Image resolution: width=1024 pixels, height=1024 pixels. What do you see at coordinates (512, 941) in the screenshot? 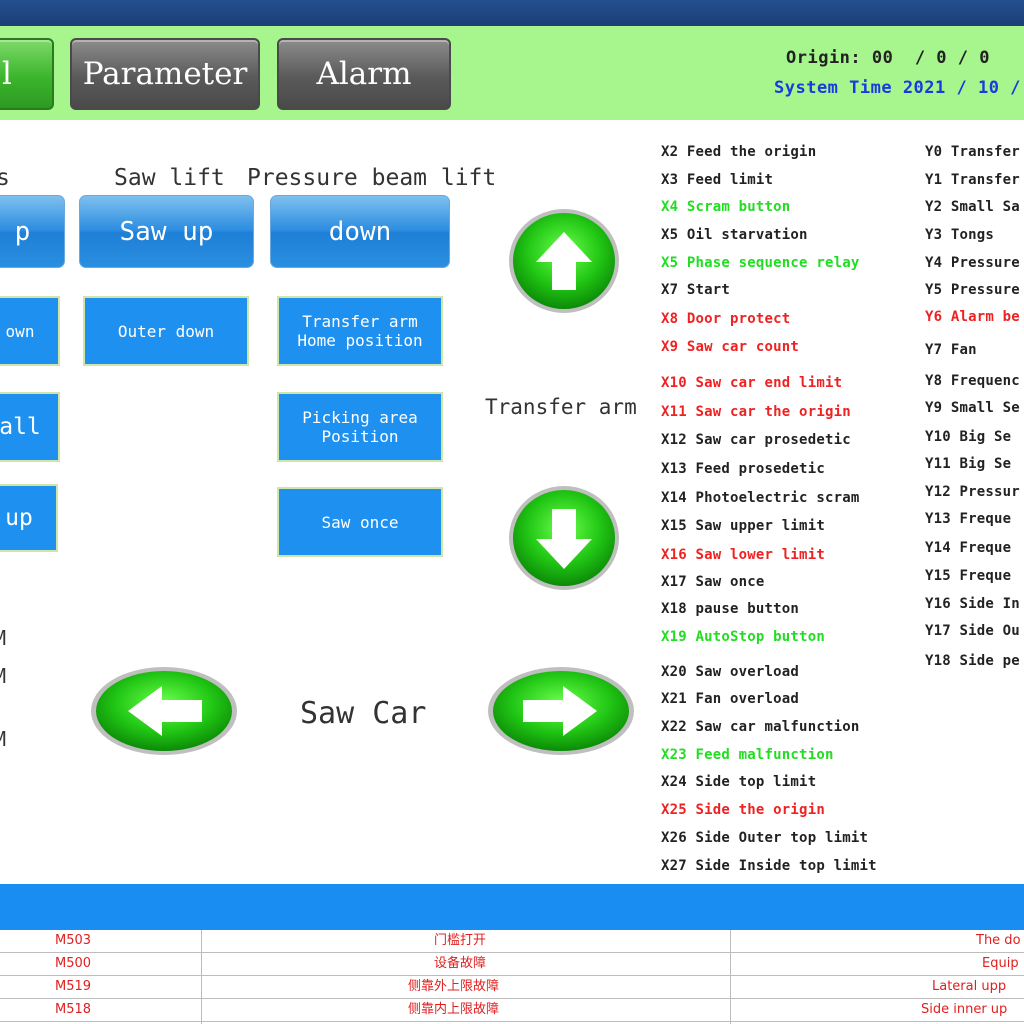
I see `table-row: M503 门槛打开 The do` at bounding box center [512, 941].